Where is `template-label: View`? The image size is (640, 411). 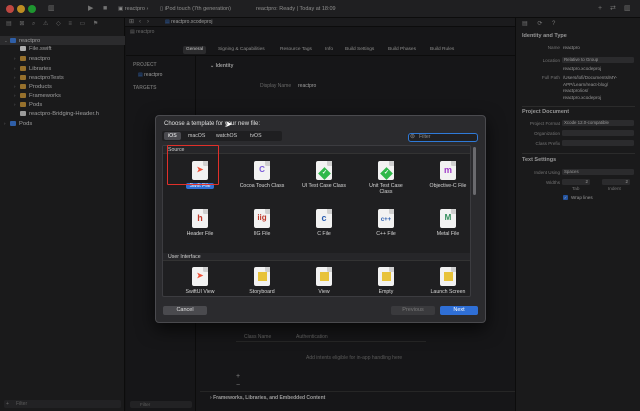
template-label: View is located at coordinates (324, 292).